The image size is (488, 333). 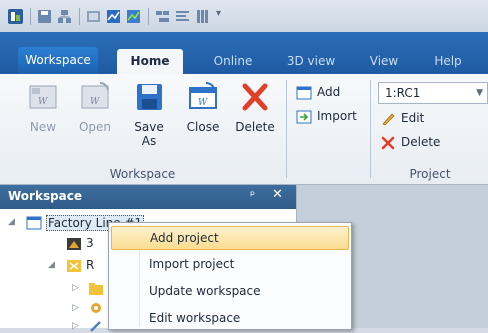 I want to click on open-workspace-button: W Open, so click(x=95, y=117).